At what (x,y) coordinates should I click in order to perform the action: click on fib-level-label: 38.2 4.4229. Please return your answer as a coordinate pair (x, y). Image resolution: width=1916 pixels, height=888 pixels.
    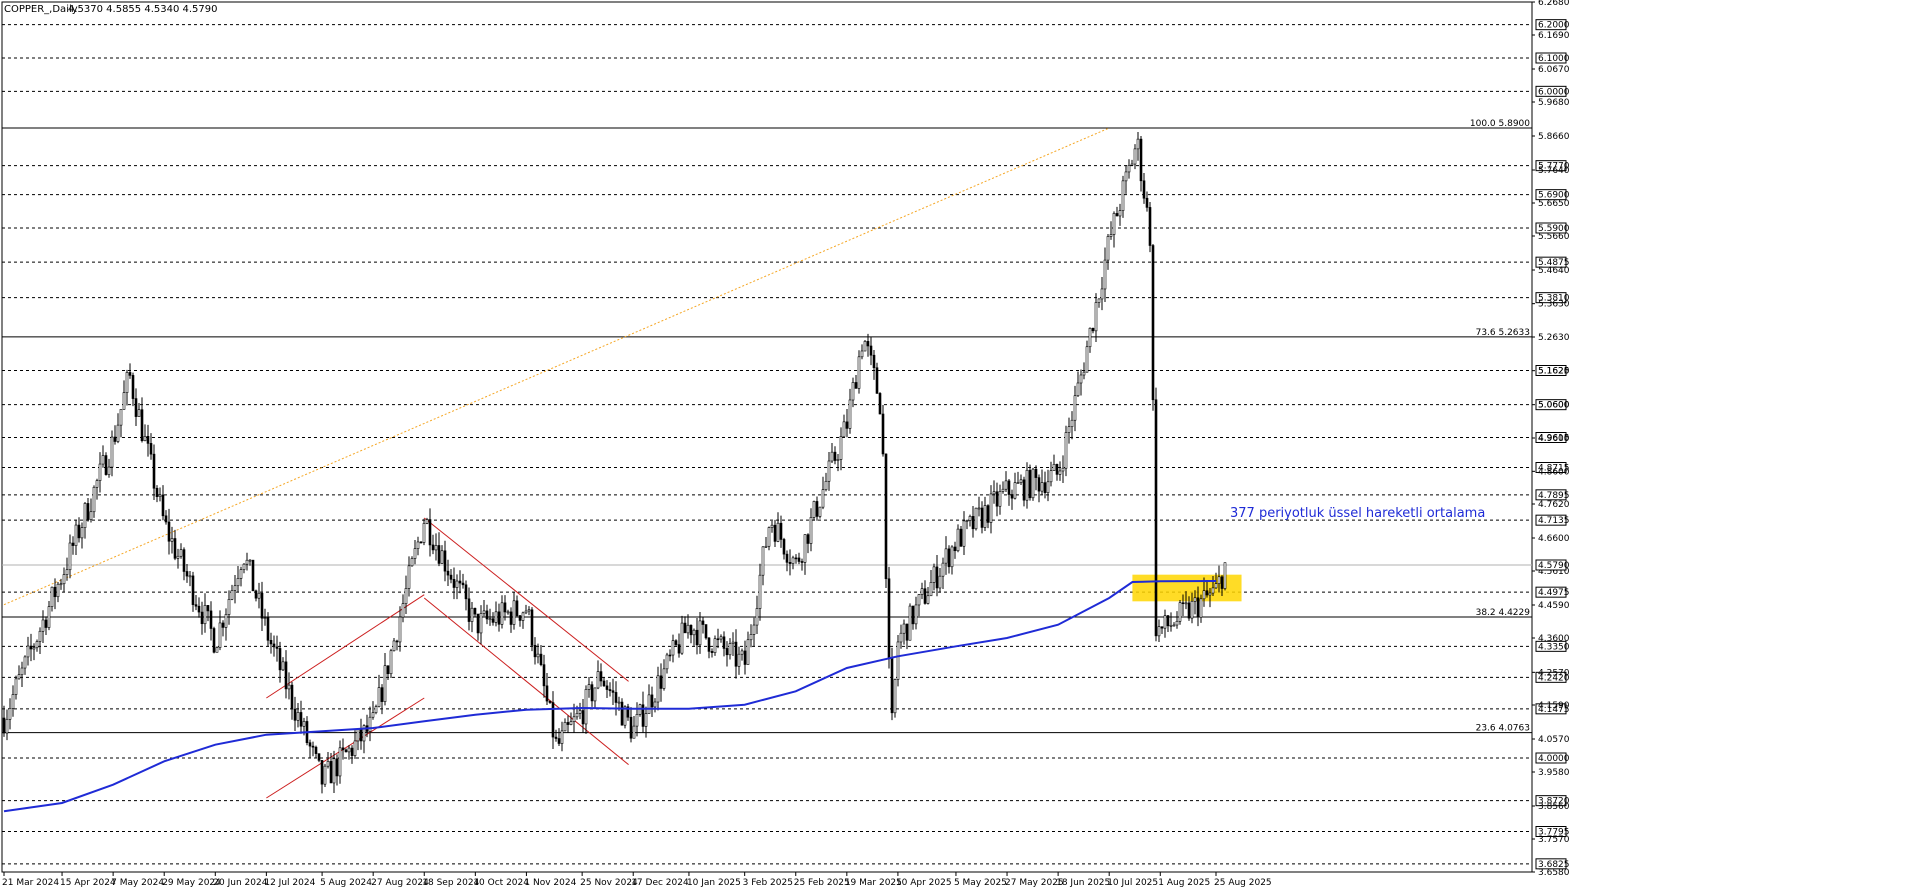
    Looking at the image, I should click on (1503, 613).